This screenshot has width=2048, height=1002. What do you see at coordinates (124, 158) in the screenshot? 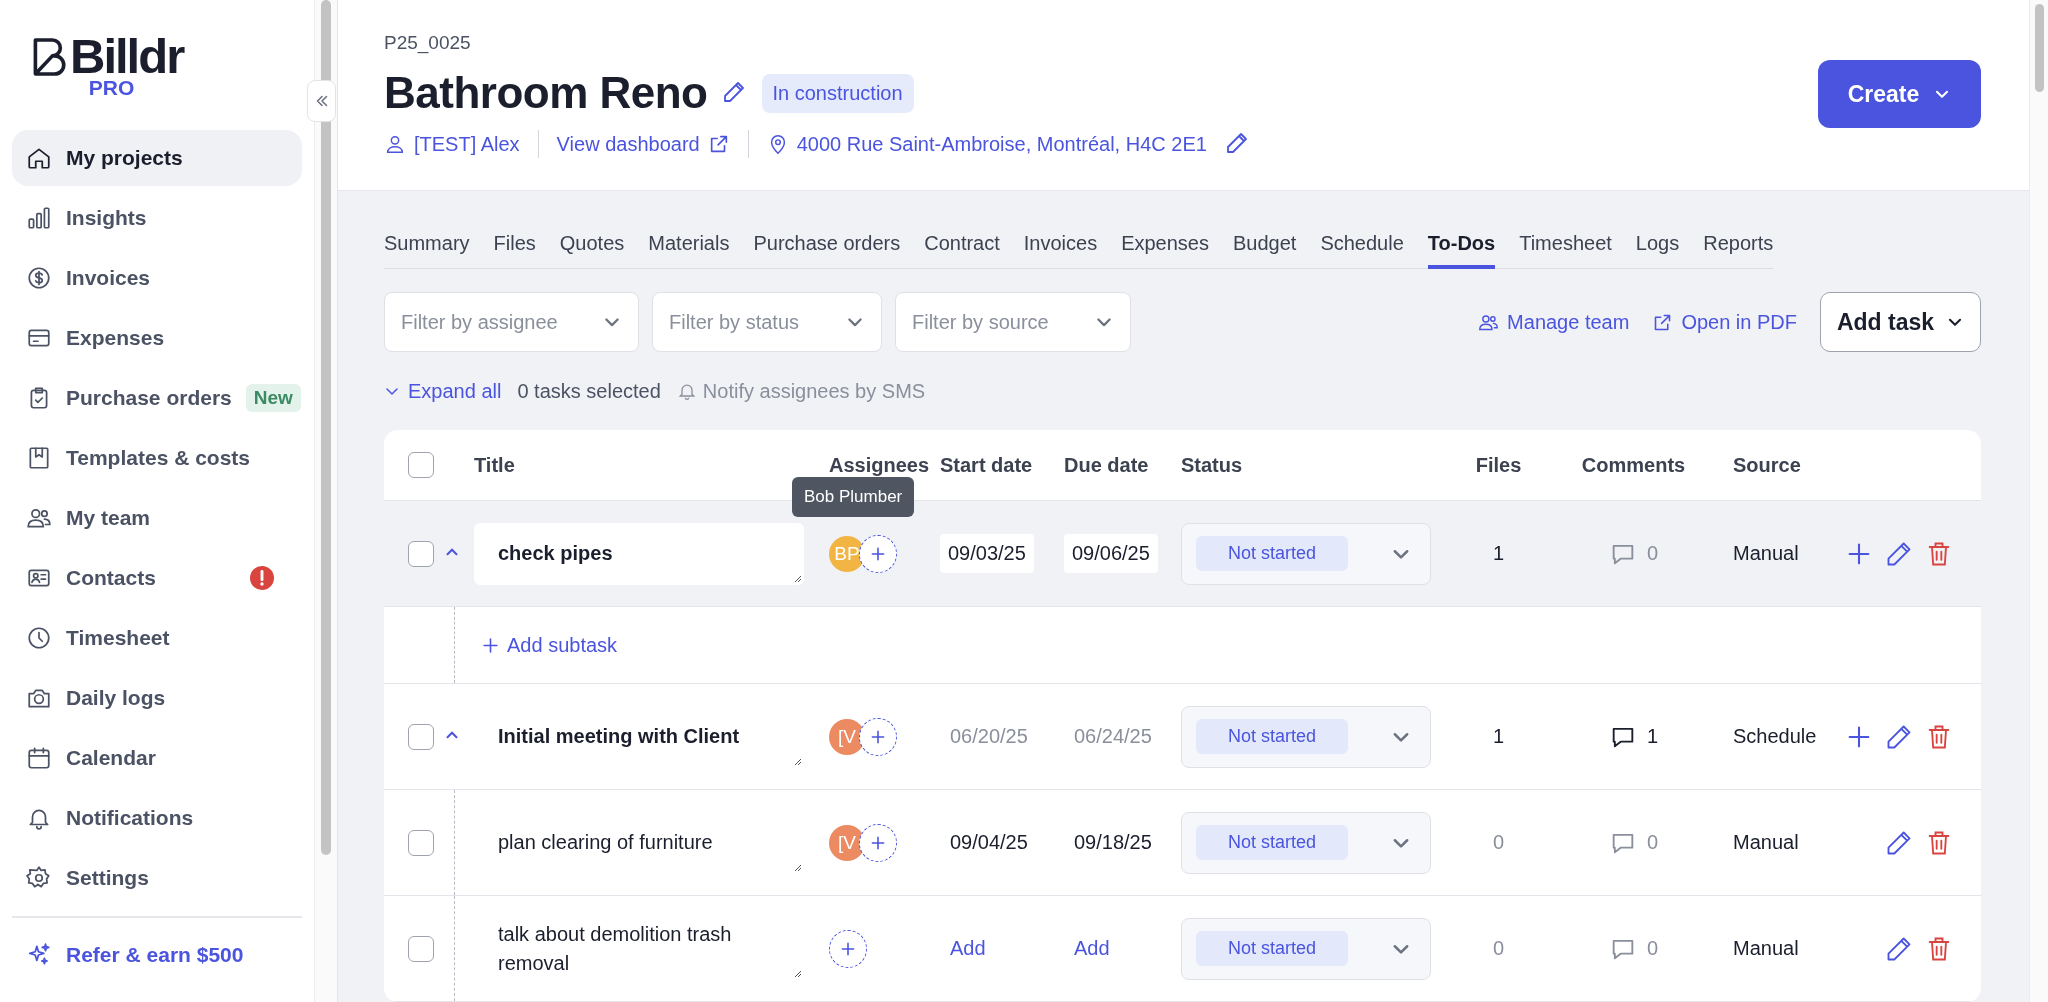
I see `sidebar-label: My projects` at bounding box center [124, 158].